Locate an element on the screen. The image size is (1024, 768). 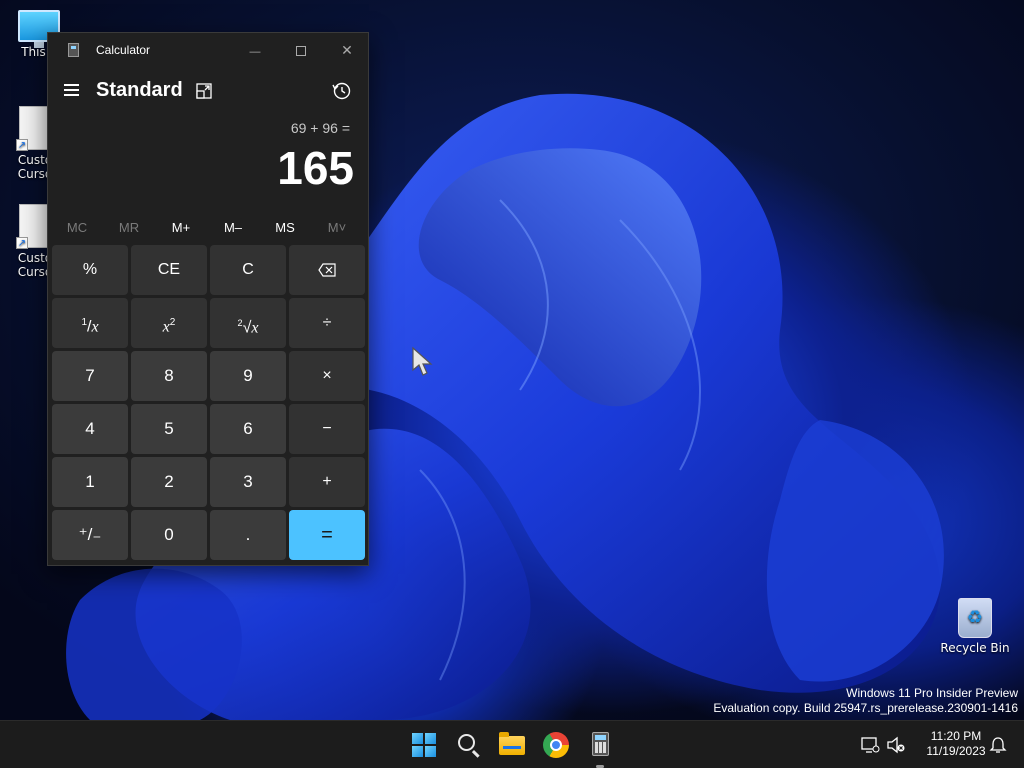
backspace-button is located at coordinates (327, 270).